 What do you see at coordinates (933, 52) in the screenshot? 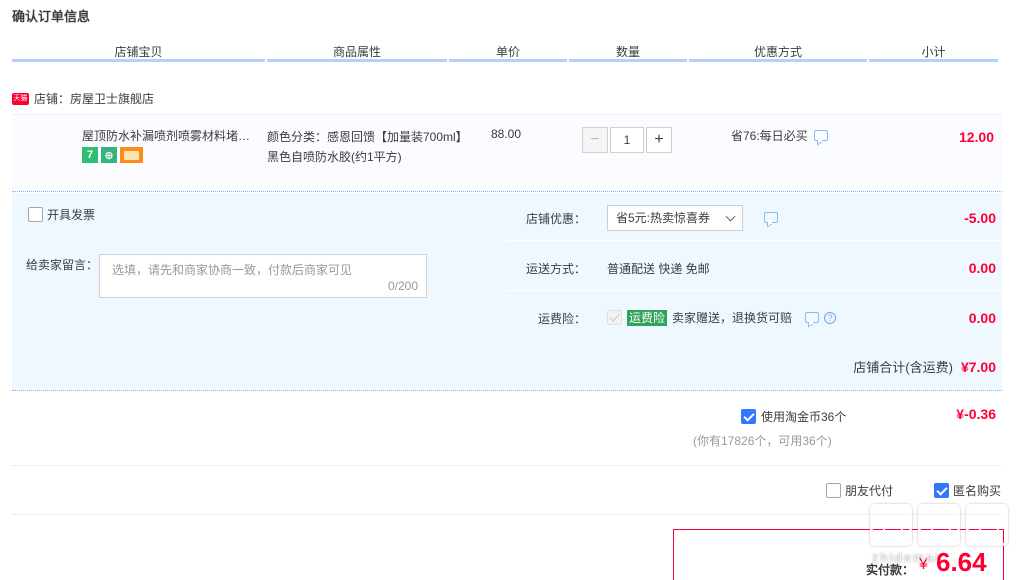
I see `col-header-subtotal: 小计` at bounding box center [933, 52].